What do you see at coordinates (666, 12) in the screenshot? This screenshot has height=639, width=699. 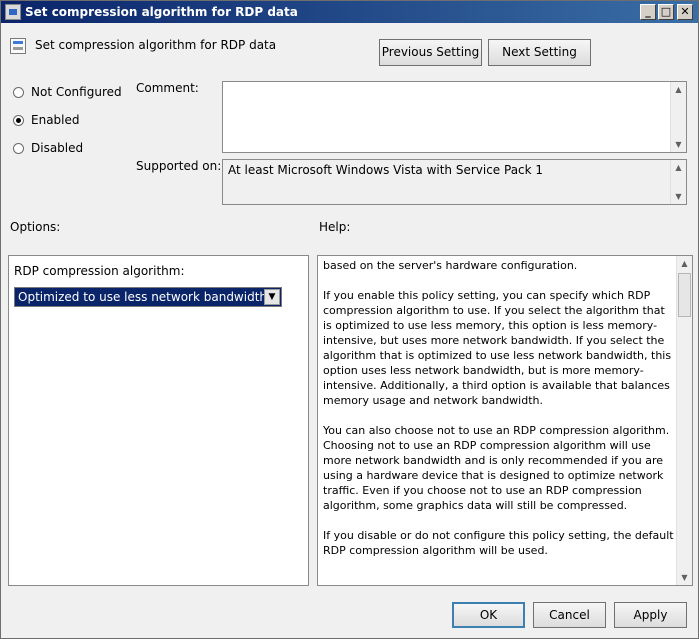 I see `maximize-button: □` at bounding box center [666, 12].